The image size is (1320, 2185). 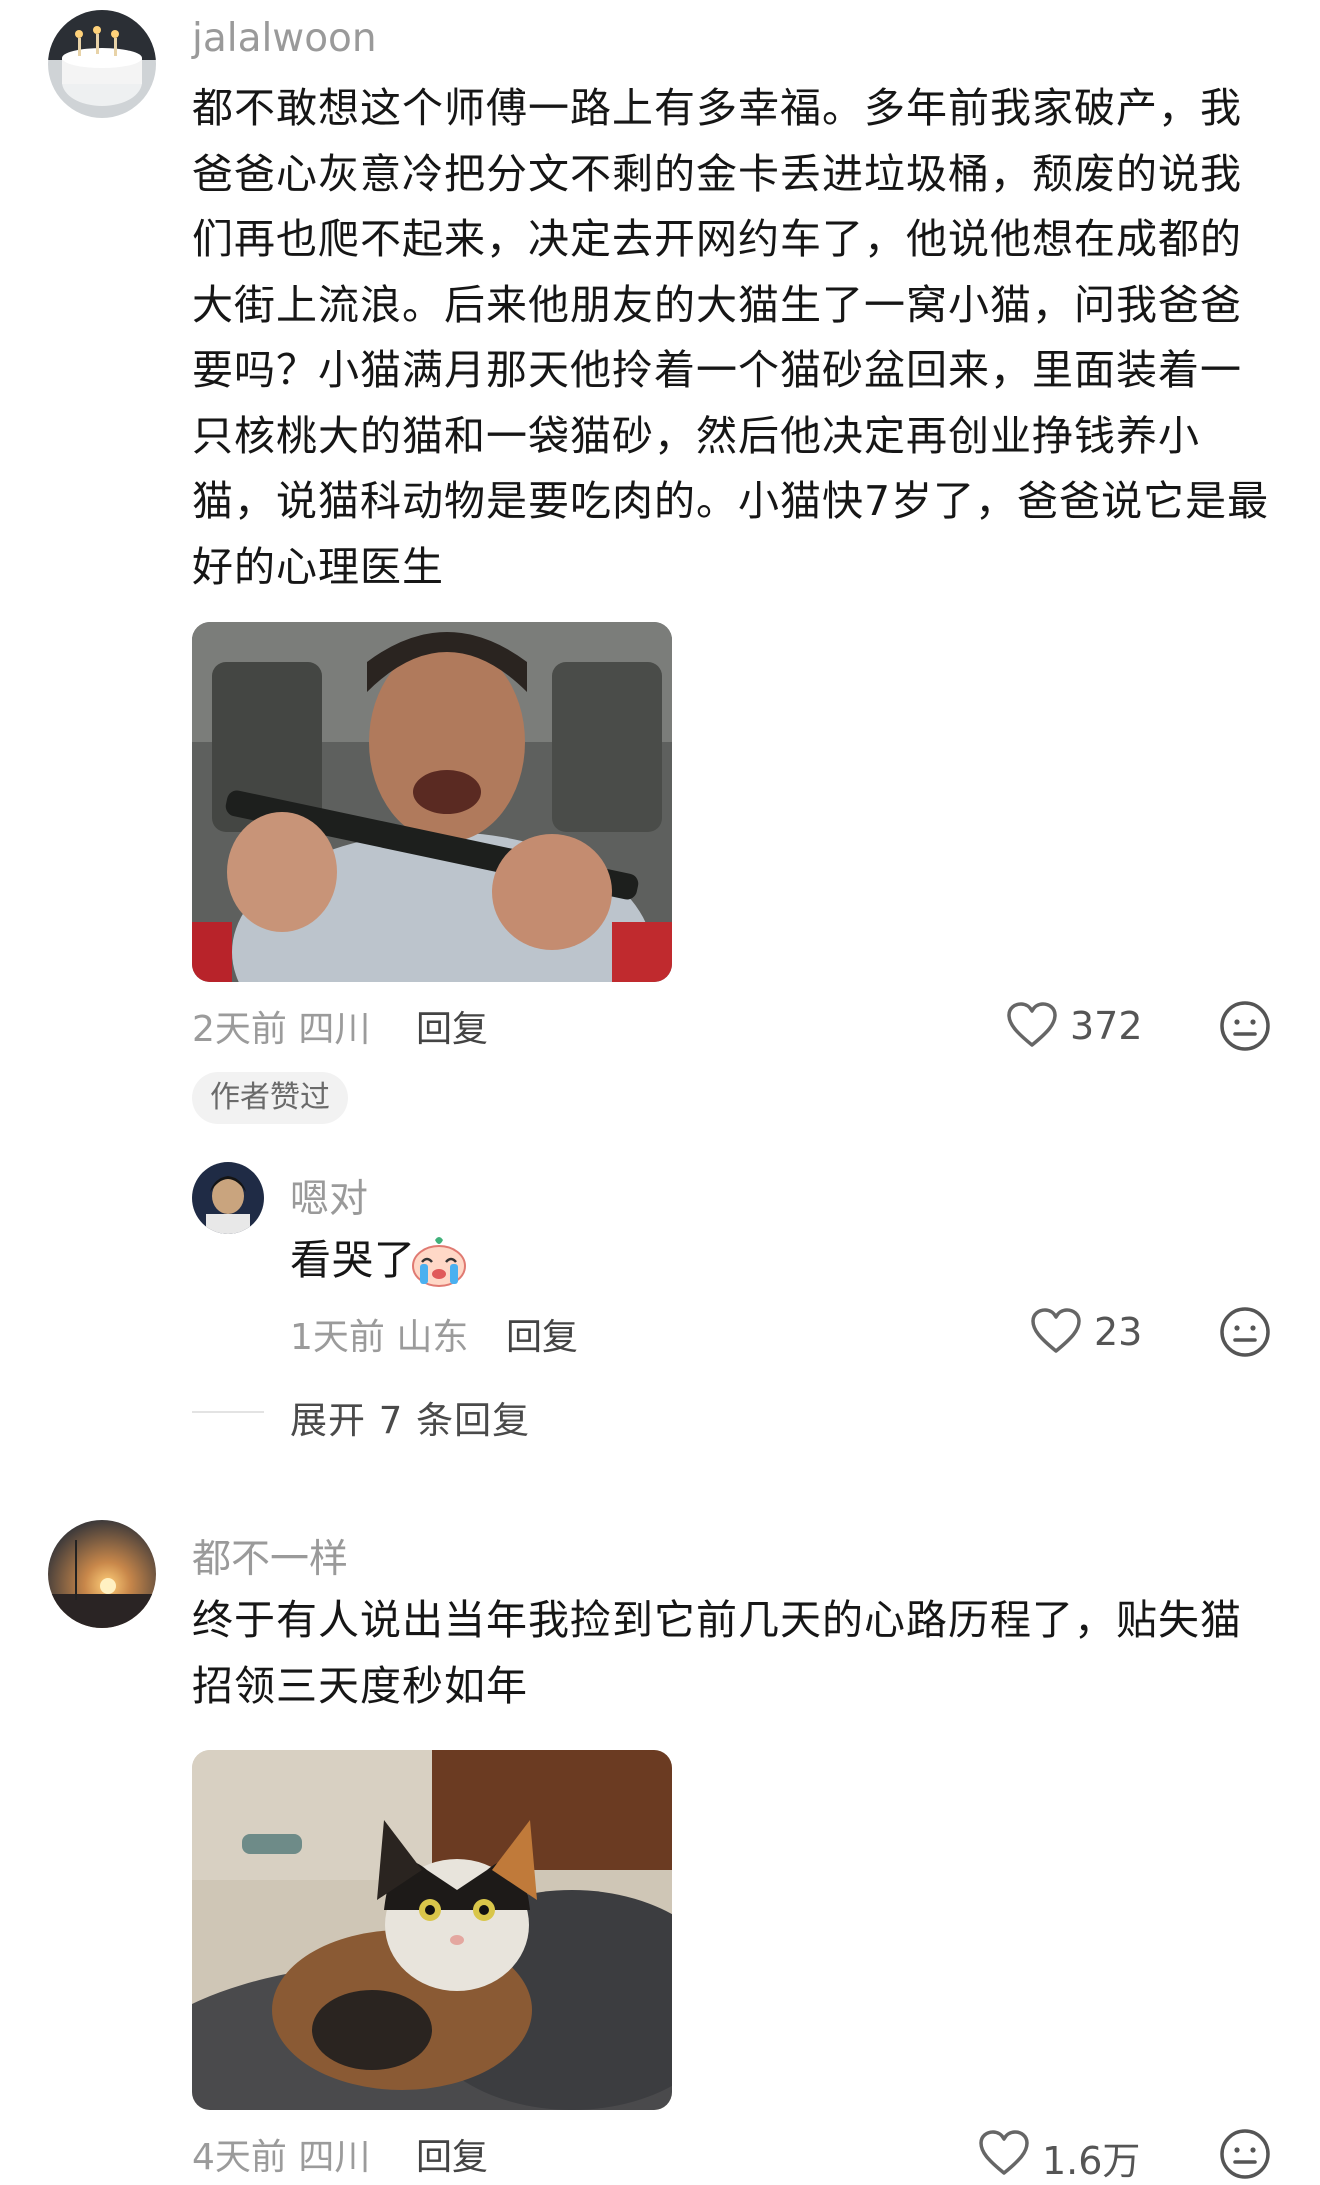 What do you see at coordinates (284, 38) in the screenshot?
I see `comment-username: jalalwoon` at bounding box center [284, 38].